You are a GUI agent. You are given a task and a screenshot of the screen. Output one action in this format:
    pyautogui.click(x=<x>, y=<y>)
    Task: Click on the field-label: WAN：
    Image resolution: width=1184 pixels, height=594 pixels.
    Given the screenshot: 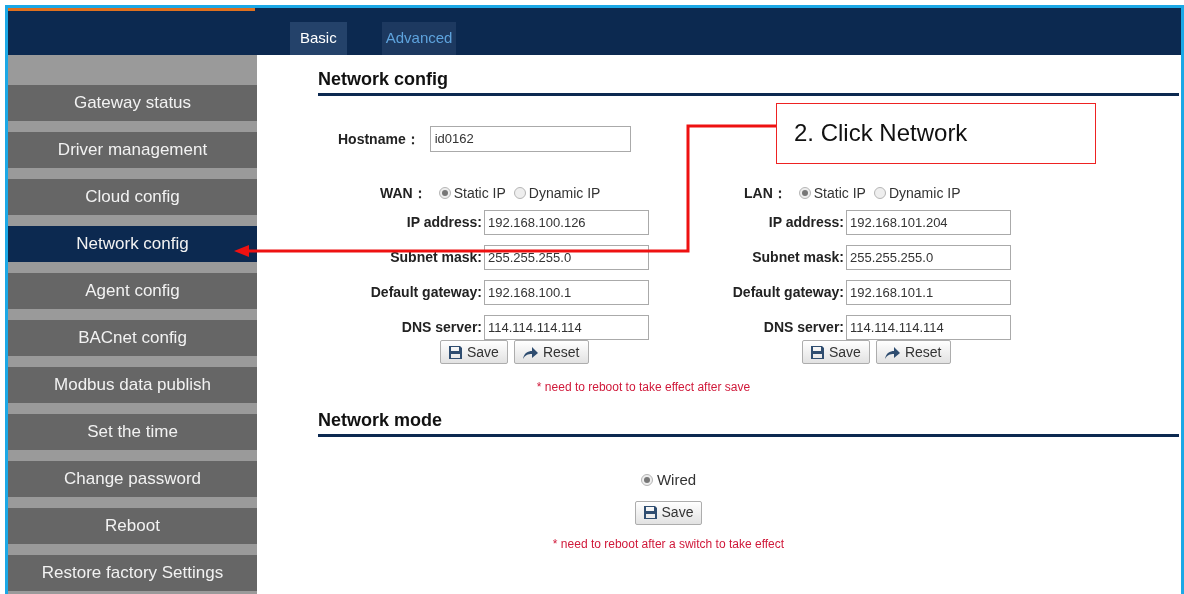 What is the action you would take?
    pyautogui.click(x=403, y=193)
    